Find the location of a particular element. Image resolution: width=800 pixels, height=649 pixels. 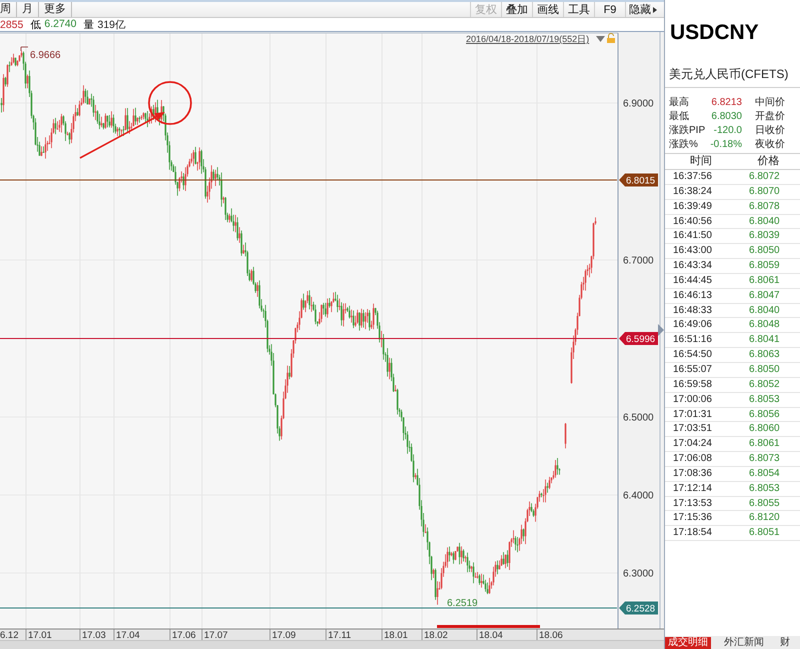

trade-price: 6.8050 is located at coordinates (765, 369).